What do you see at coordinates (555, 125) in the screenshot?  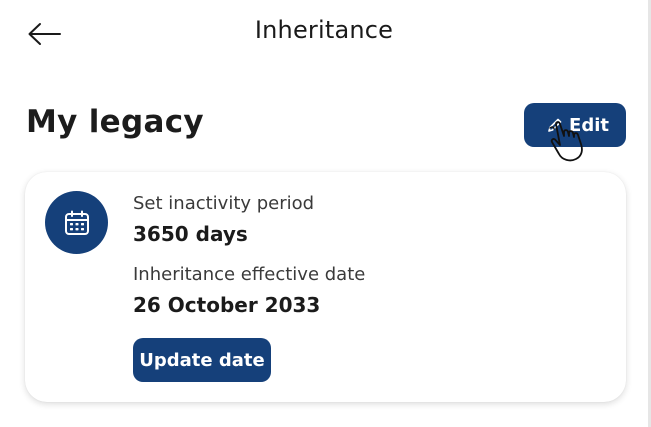 I see `pencil-icon` at bounding box center [555, 125].